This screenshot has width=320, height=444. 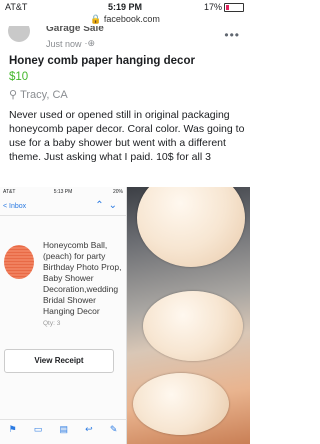 I want to click on folder-icon: ▭, so click(x=38, y=428).